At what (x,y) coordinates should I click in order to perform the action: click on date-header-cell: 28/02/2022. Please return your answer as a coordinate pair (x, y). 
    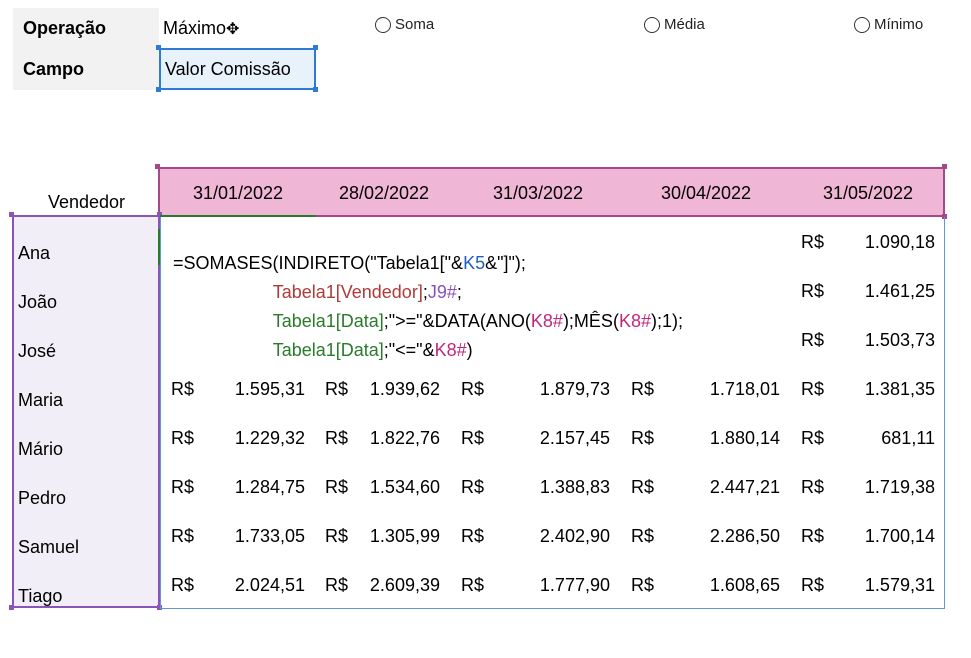
    Looking at the image, I should click on (384, 193).